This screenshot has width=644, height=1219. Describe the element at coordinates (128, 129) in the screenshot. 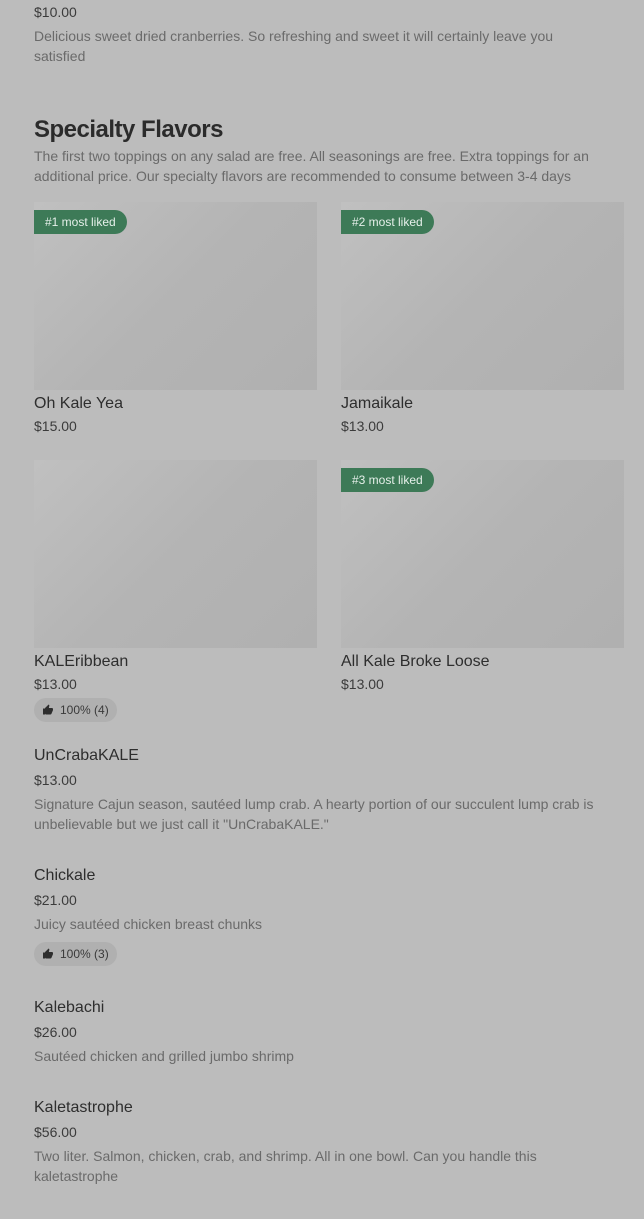

I see `section-title: Specialty Flavors` at that location.